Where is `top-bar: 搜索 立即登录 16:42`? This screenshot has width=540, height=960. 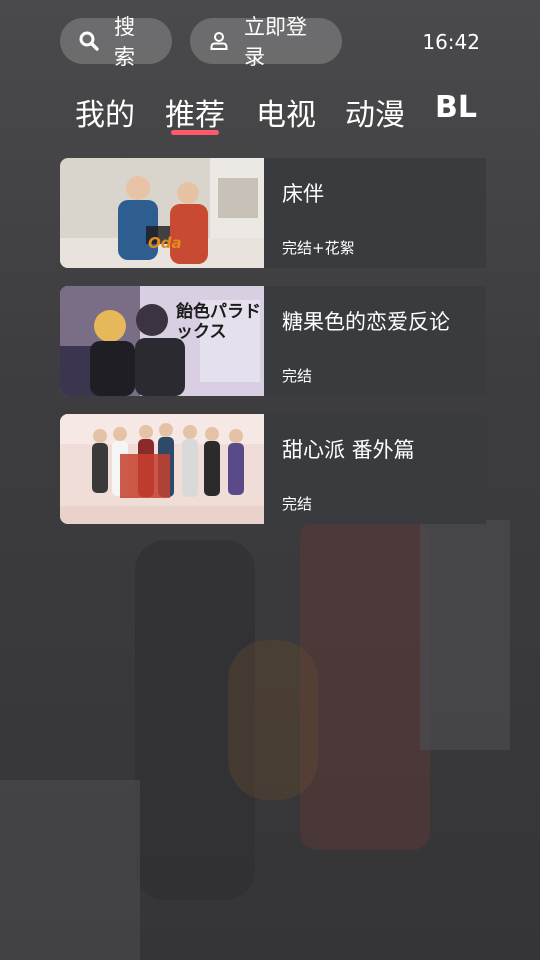 top-bar: 搜索 立即登录 16:42 is located at coordinates (270, 42).